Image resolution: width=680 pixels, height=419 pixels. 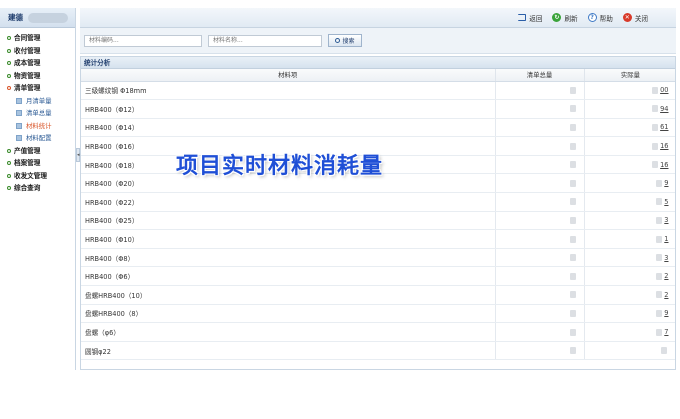 What do you see at coordinates (378, 314) in the screenshot?
I see `table-row: 盘螺HRB400（8） 9` at bounding box center [378, 314].